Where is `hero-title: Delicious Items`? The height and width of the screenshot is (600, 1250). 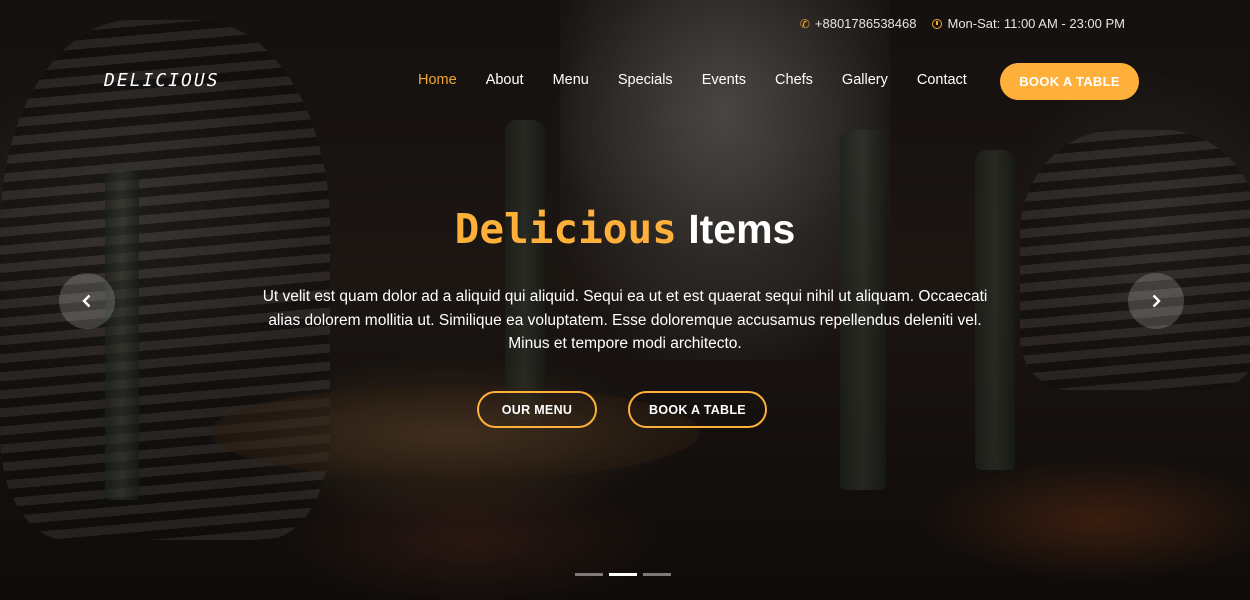
hero-title: Delicious Items is located at coordinates (625, 229).